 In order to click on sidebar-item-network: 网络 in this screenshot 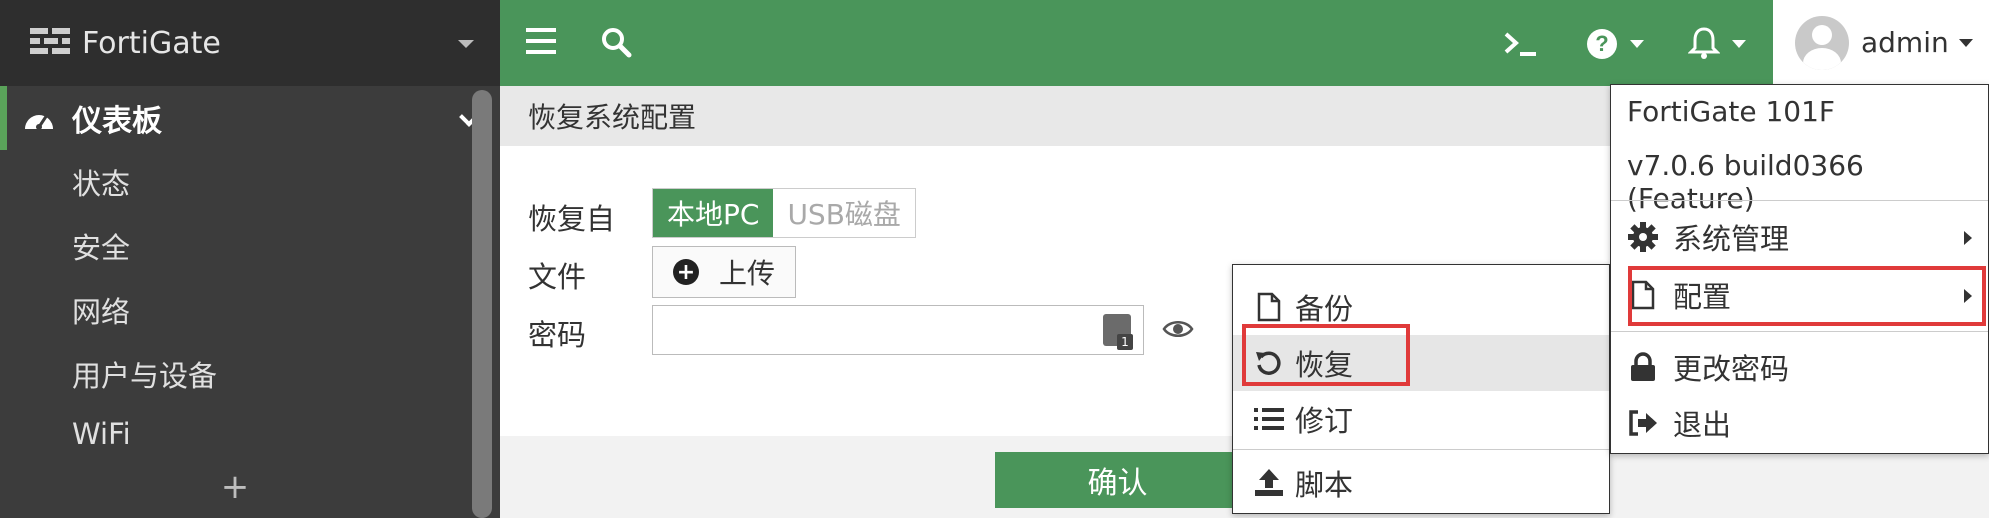, I will do `click(250, 310)`.